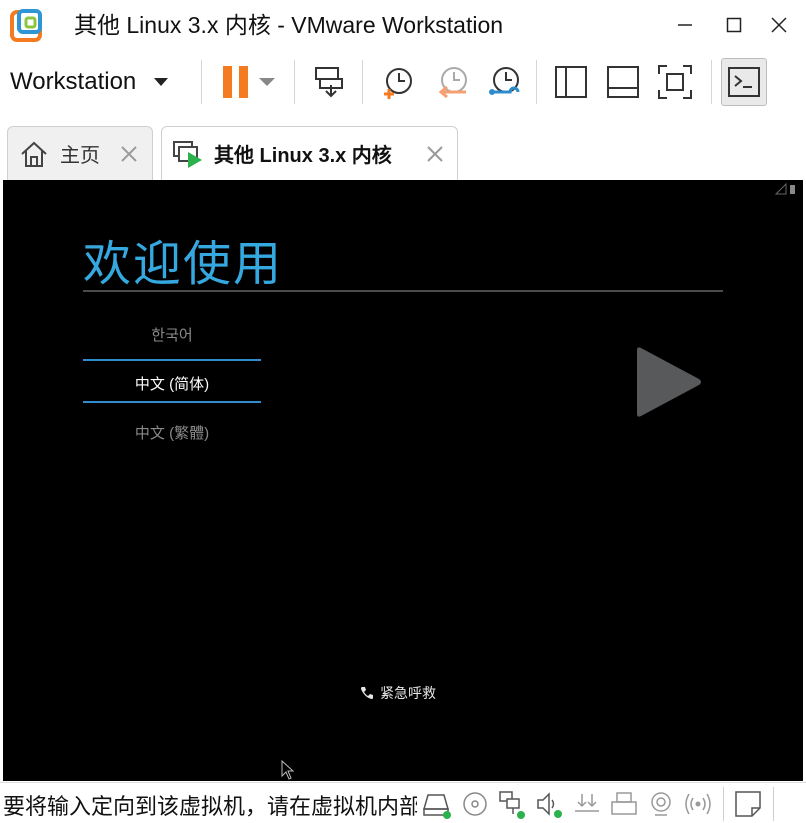 This screenshot has width=806, height=823. I want to click on language-option-korean: 한국어, so click(172, 334).